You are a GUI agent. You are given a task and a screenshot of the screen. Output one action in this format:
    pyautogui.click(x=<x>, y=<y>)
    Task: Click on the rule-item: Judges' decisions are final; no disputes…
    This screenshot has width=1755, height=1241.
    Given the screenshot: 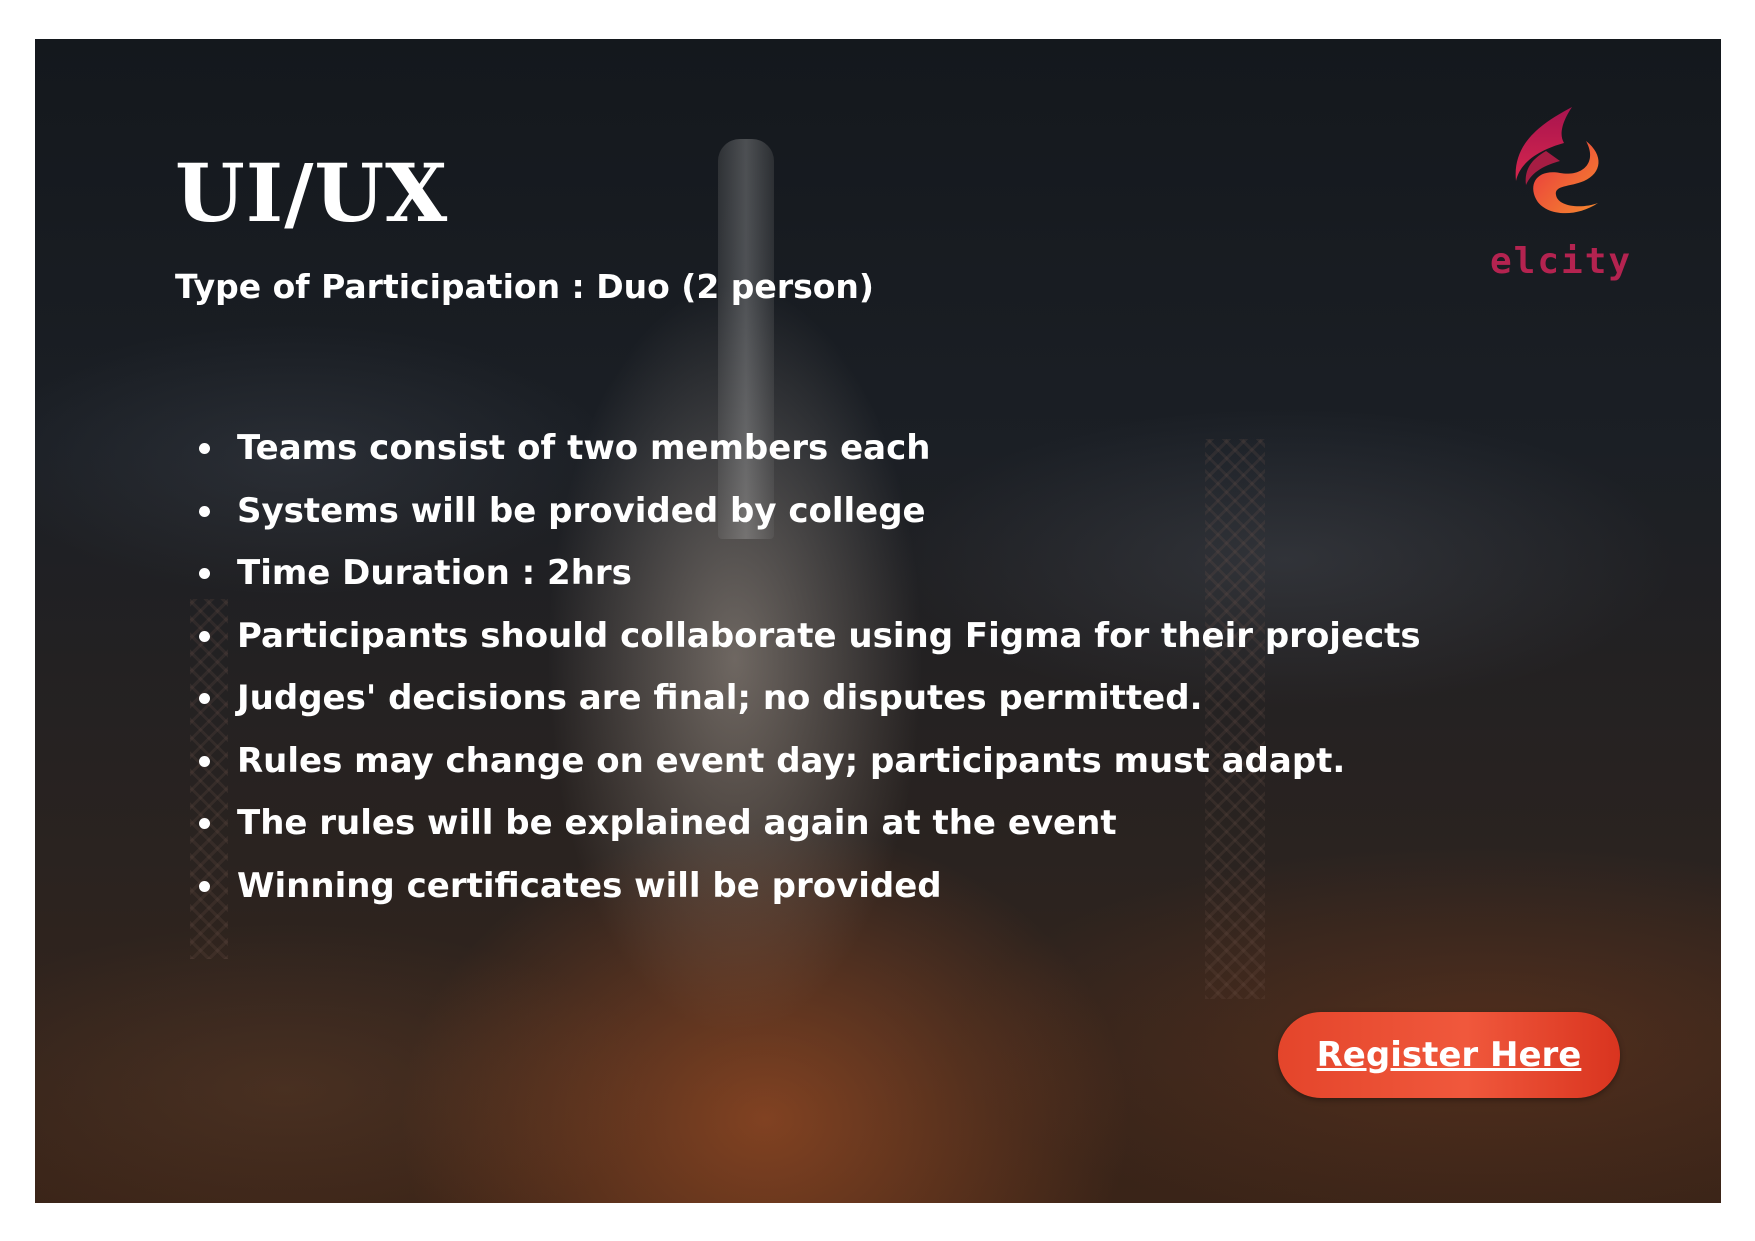 What is the action you would take?
    pyautogui.click(x=798, y=698)
    